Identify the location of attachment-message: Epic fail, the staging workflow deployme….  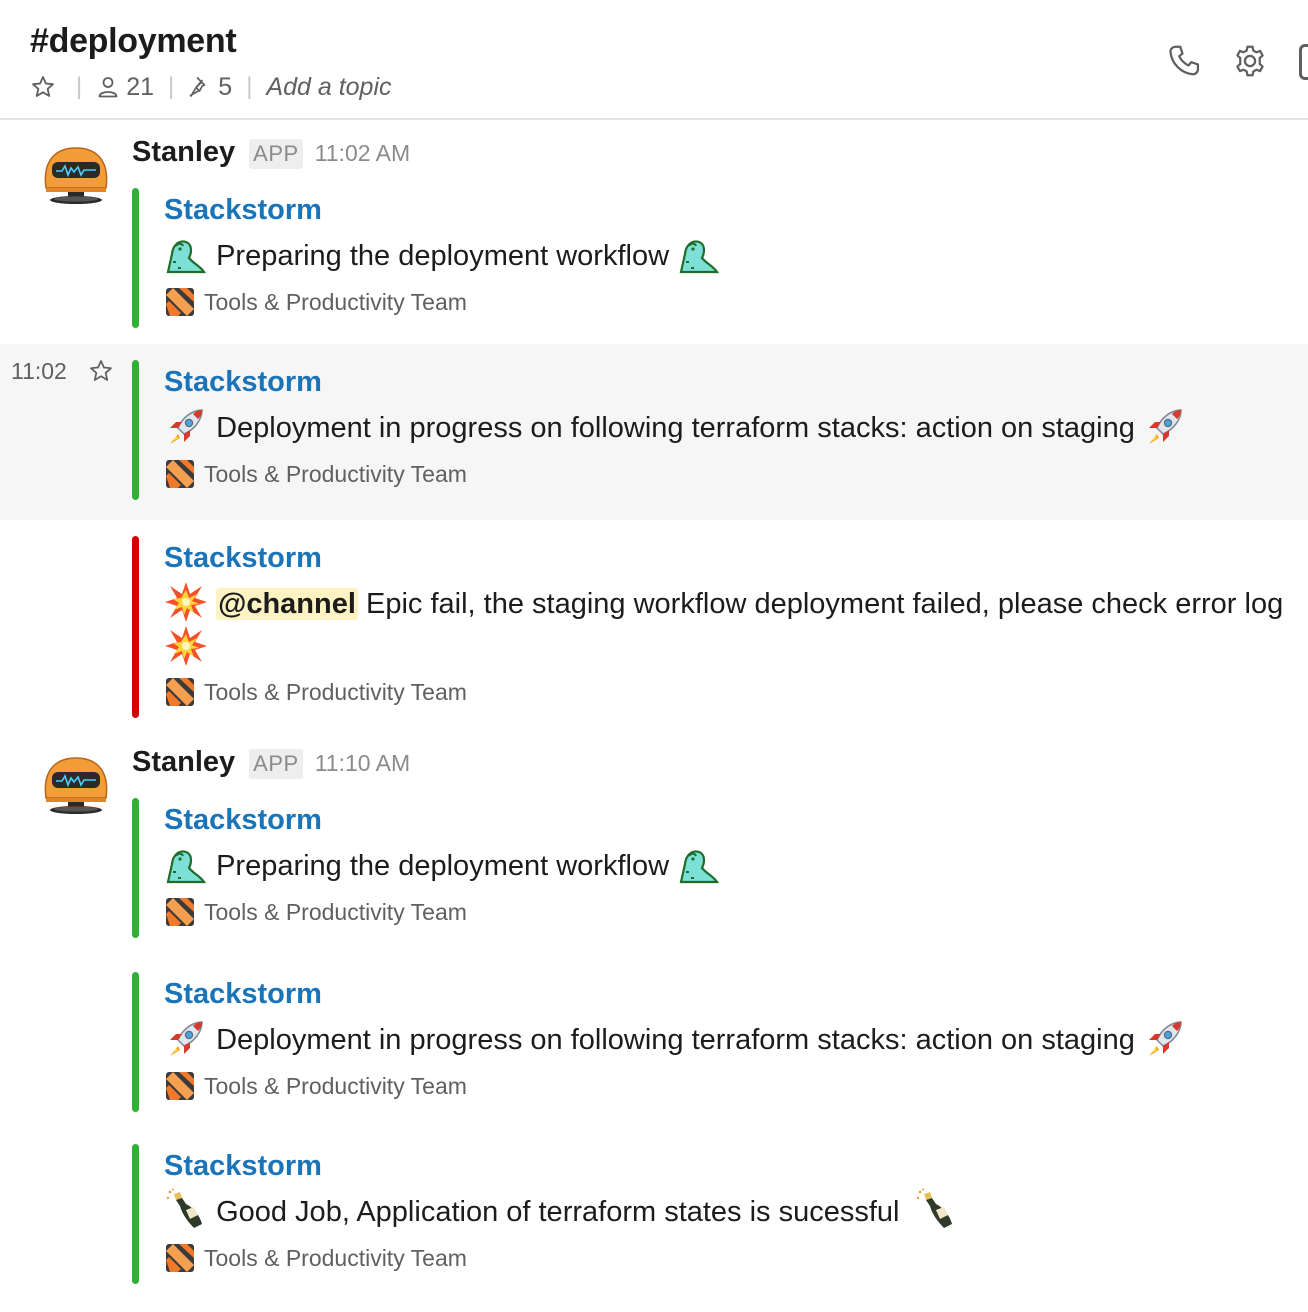
(825, 604).